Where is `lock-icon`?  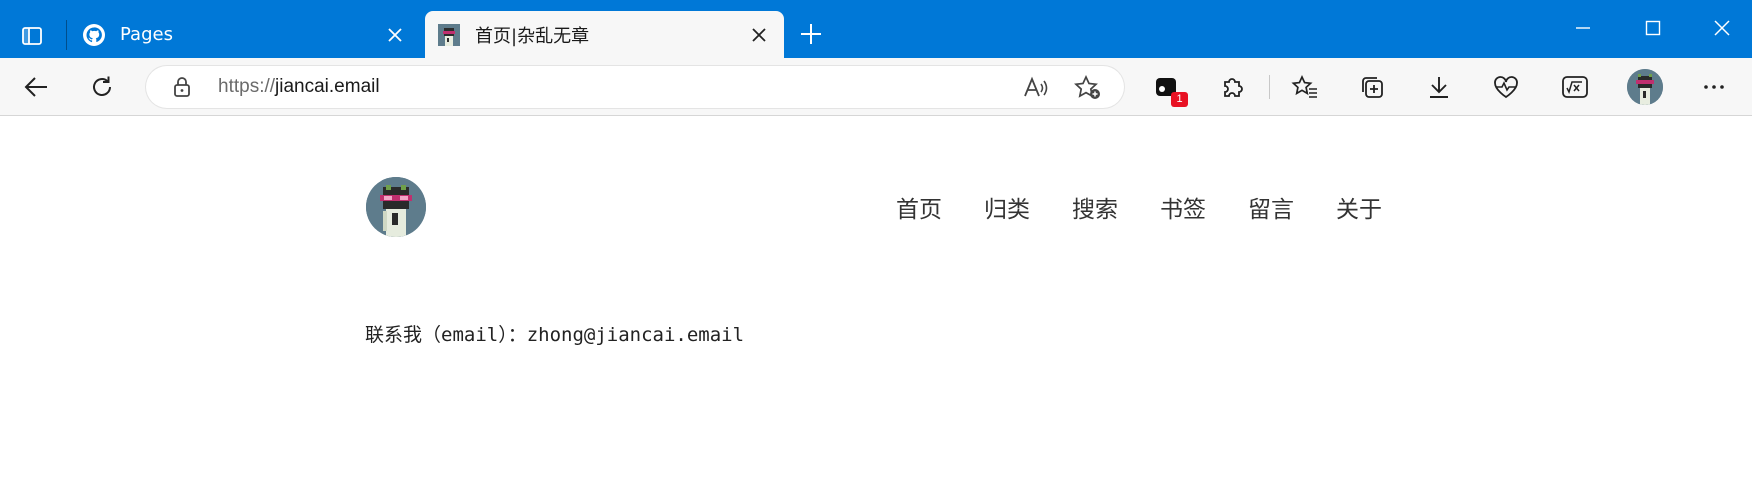 lock-icon is located at coordinates (182, 87).